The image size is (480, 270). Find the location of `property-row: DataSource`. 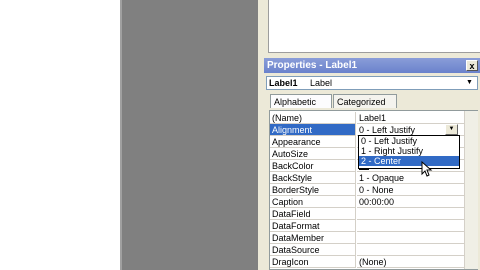

property-row: DataSource is located at coordinates (367, 250).